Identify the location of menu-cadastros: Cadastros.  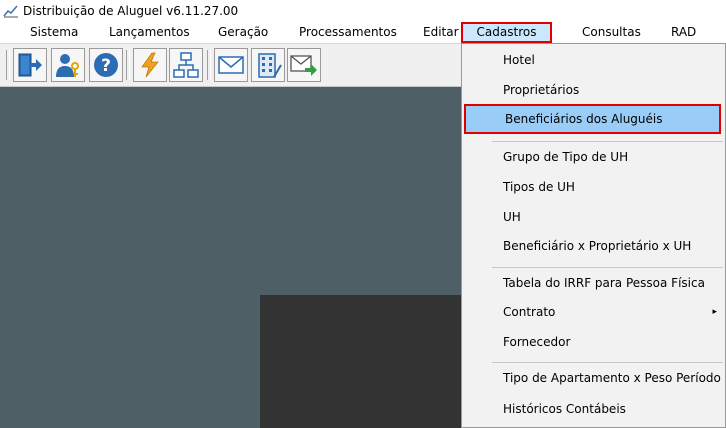
(506, 32).